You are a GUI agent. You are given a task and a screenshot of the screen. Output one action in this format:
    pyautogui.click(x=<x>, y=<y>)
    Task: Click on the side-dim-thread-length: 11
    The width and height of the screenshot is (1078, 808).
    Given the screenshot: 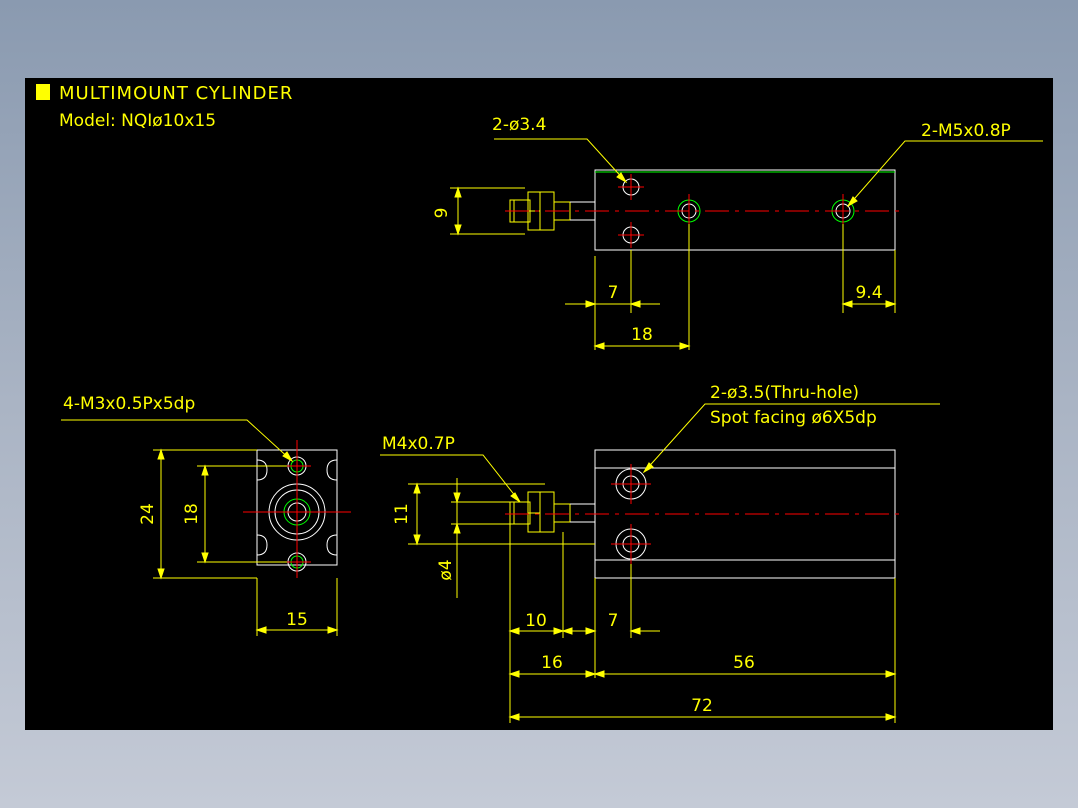 What is the action you would take?
    pyautogui.click(x=402, y=514)
    